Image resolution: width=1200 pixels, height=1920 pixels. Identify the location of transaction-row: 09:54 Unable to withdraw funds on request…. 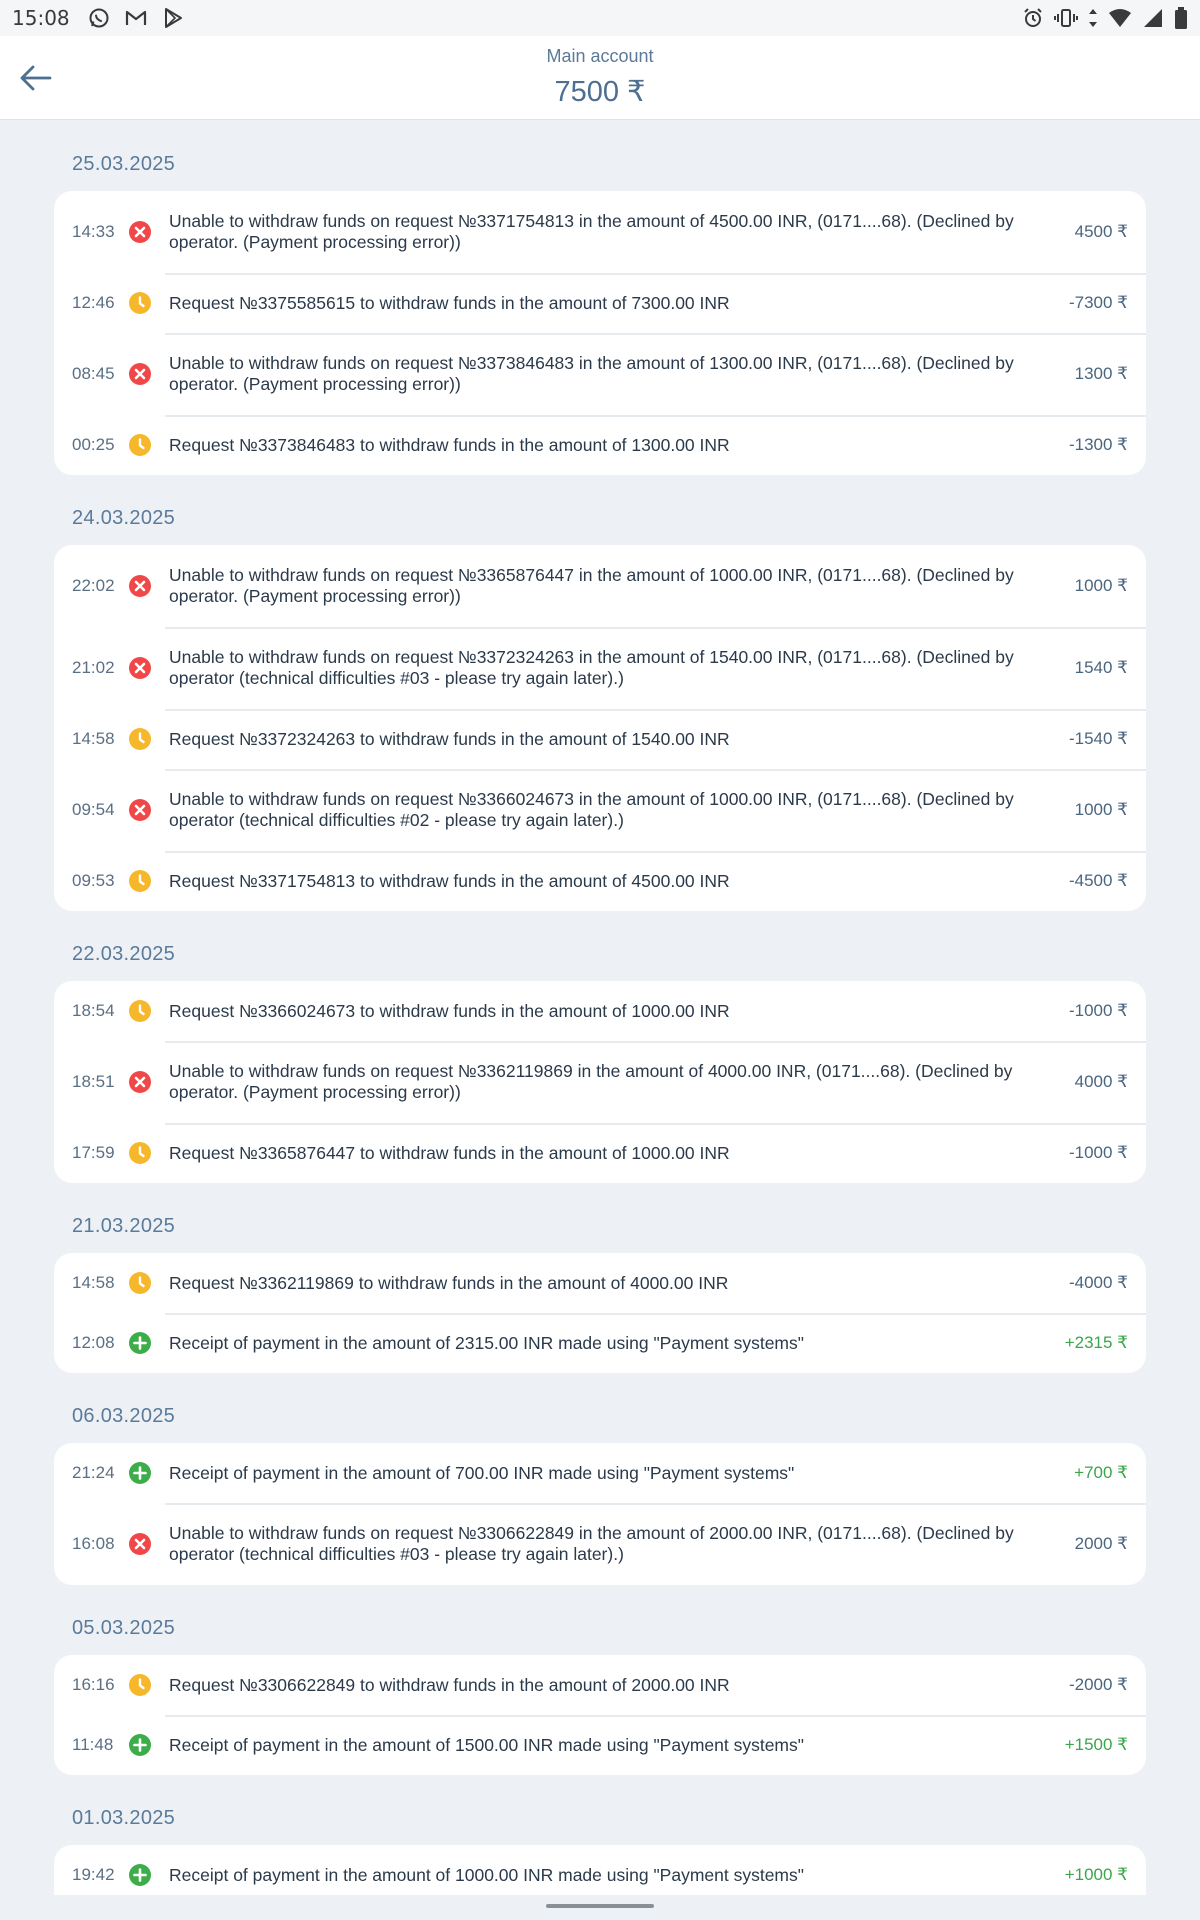
(600, 810).